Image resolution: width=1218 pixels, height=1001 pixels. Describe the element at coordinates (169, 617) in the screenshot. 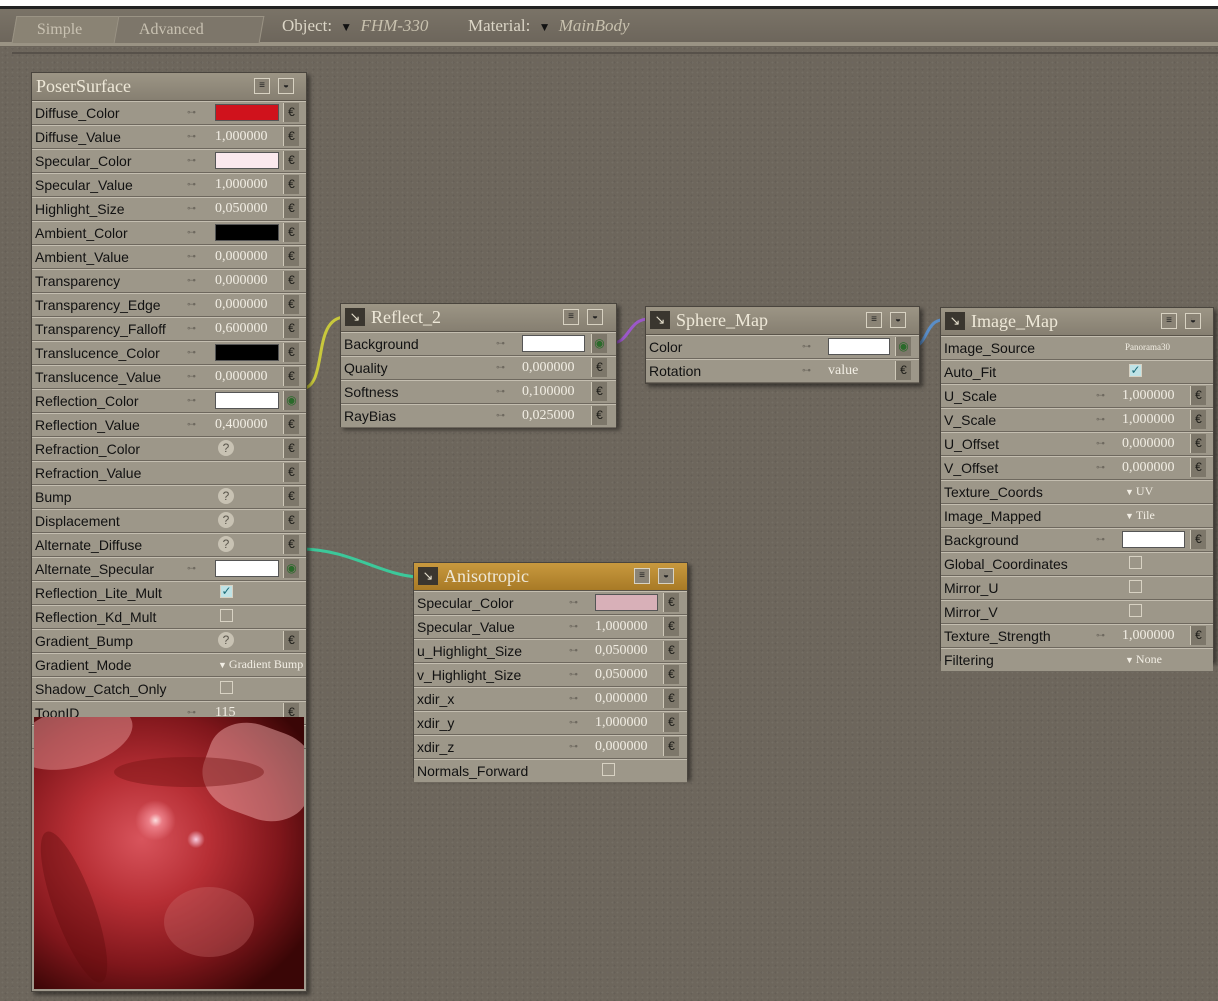

I see `parameter-row-reflection-kd-mult: Reflection_Kd_Mult` at that location.